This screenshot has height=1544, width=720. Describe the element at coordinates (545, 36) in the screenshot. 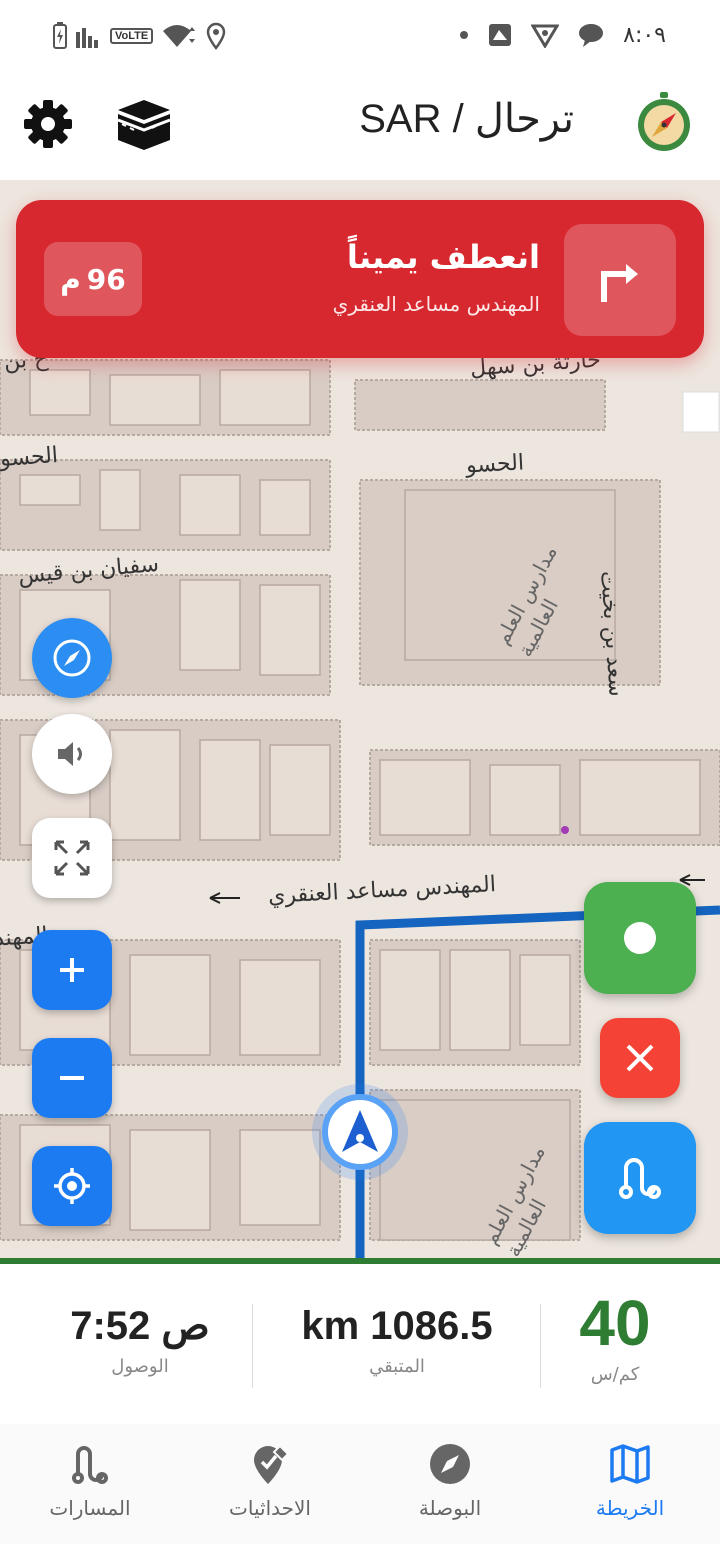

I see `vpn-shield-icon` at that location.